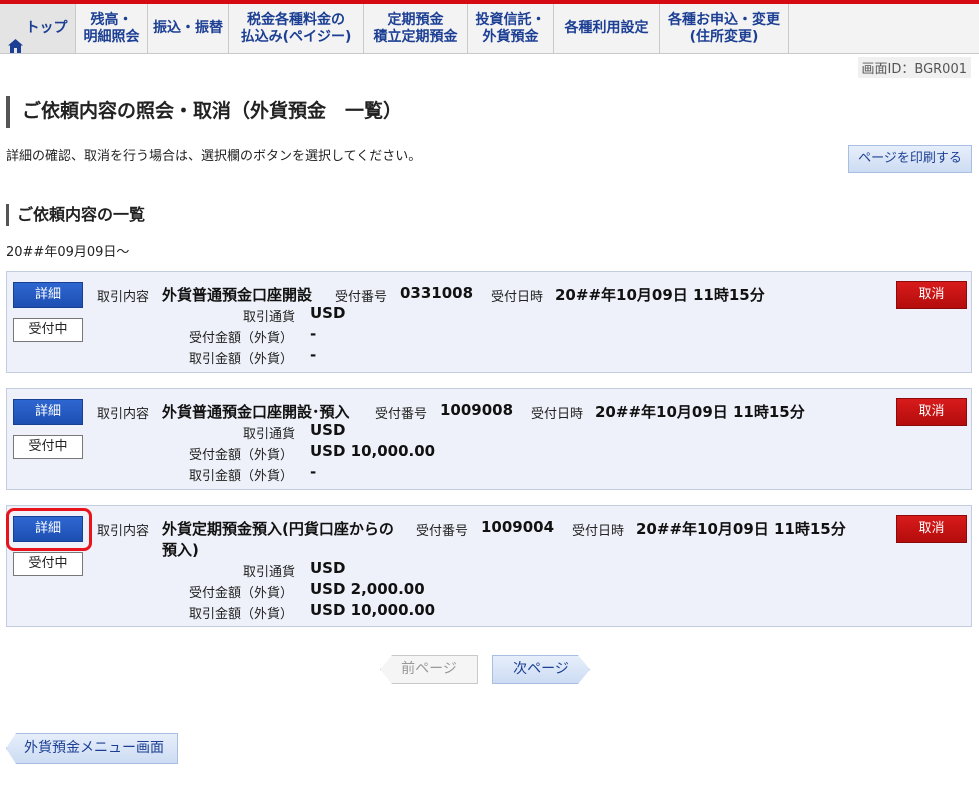 The image size is (979, 795). I want to click on recv-amount-value: -, so click(313, 334).